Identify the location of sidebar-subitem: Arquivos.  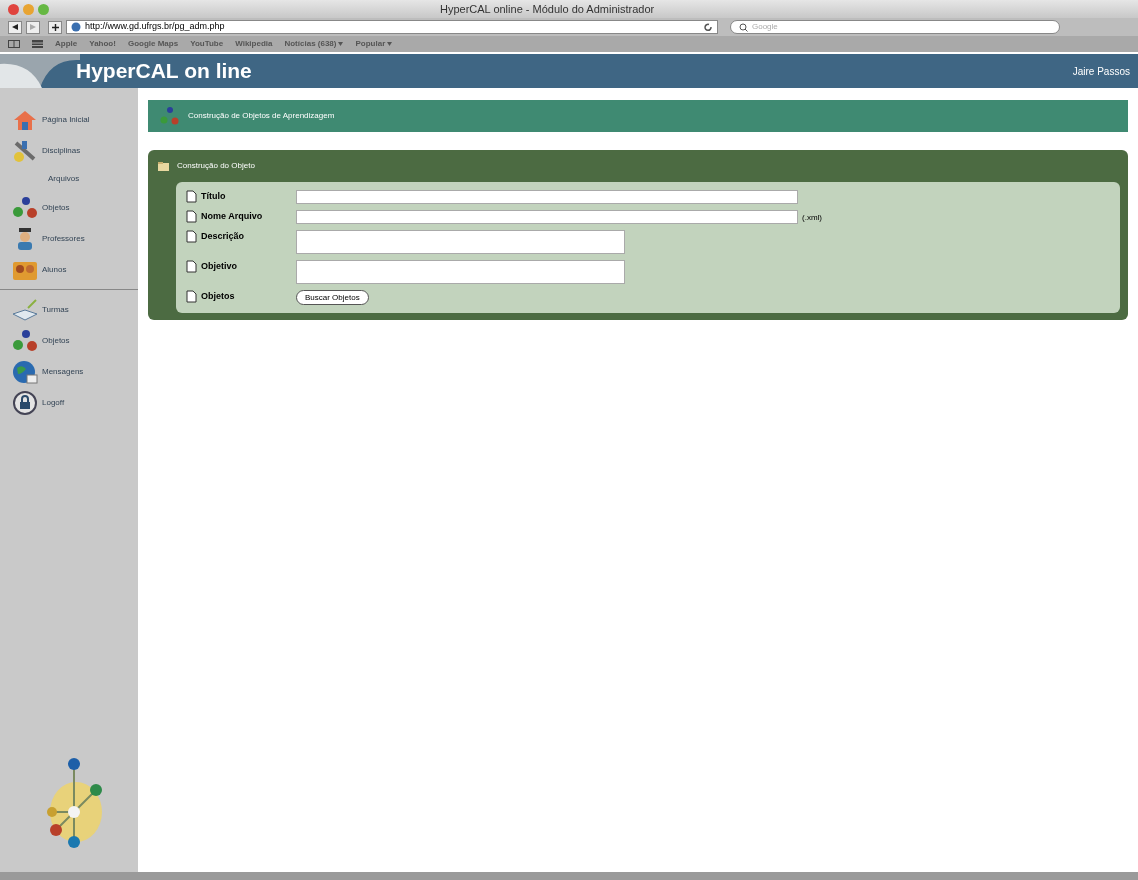
(75, 179).